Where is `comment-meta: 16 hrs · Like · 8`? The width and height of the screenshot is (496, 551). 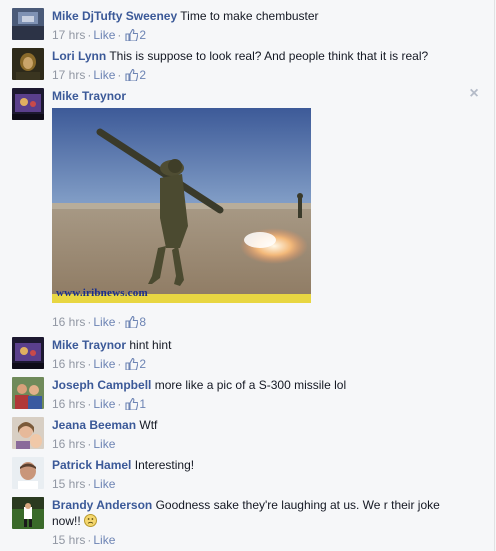 comment-meta: 16 hrs · Like · 8 is located at coordinates (258, 323).